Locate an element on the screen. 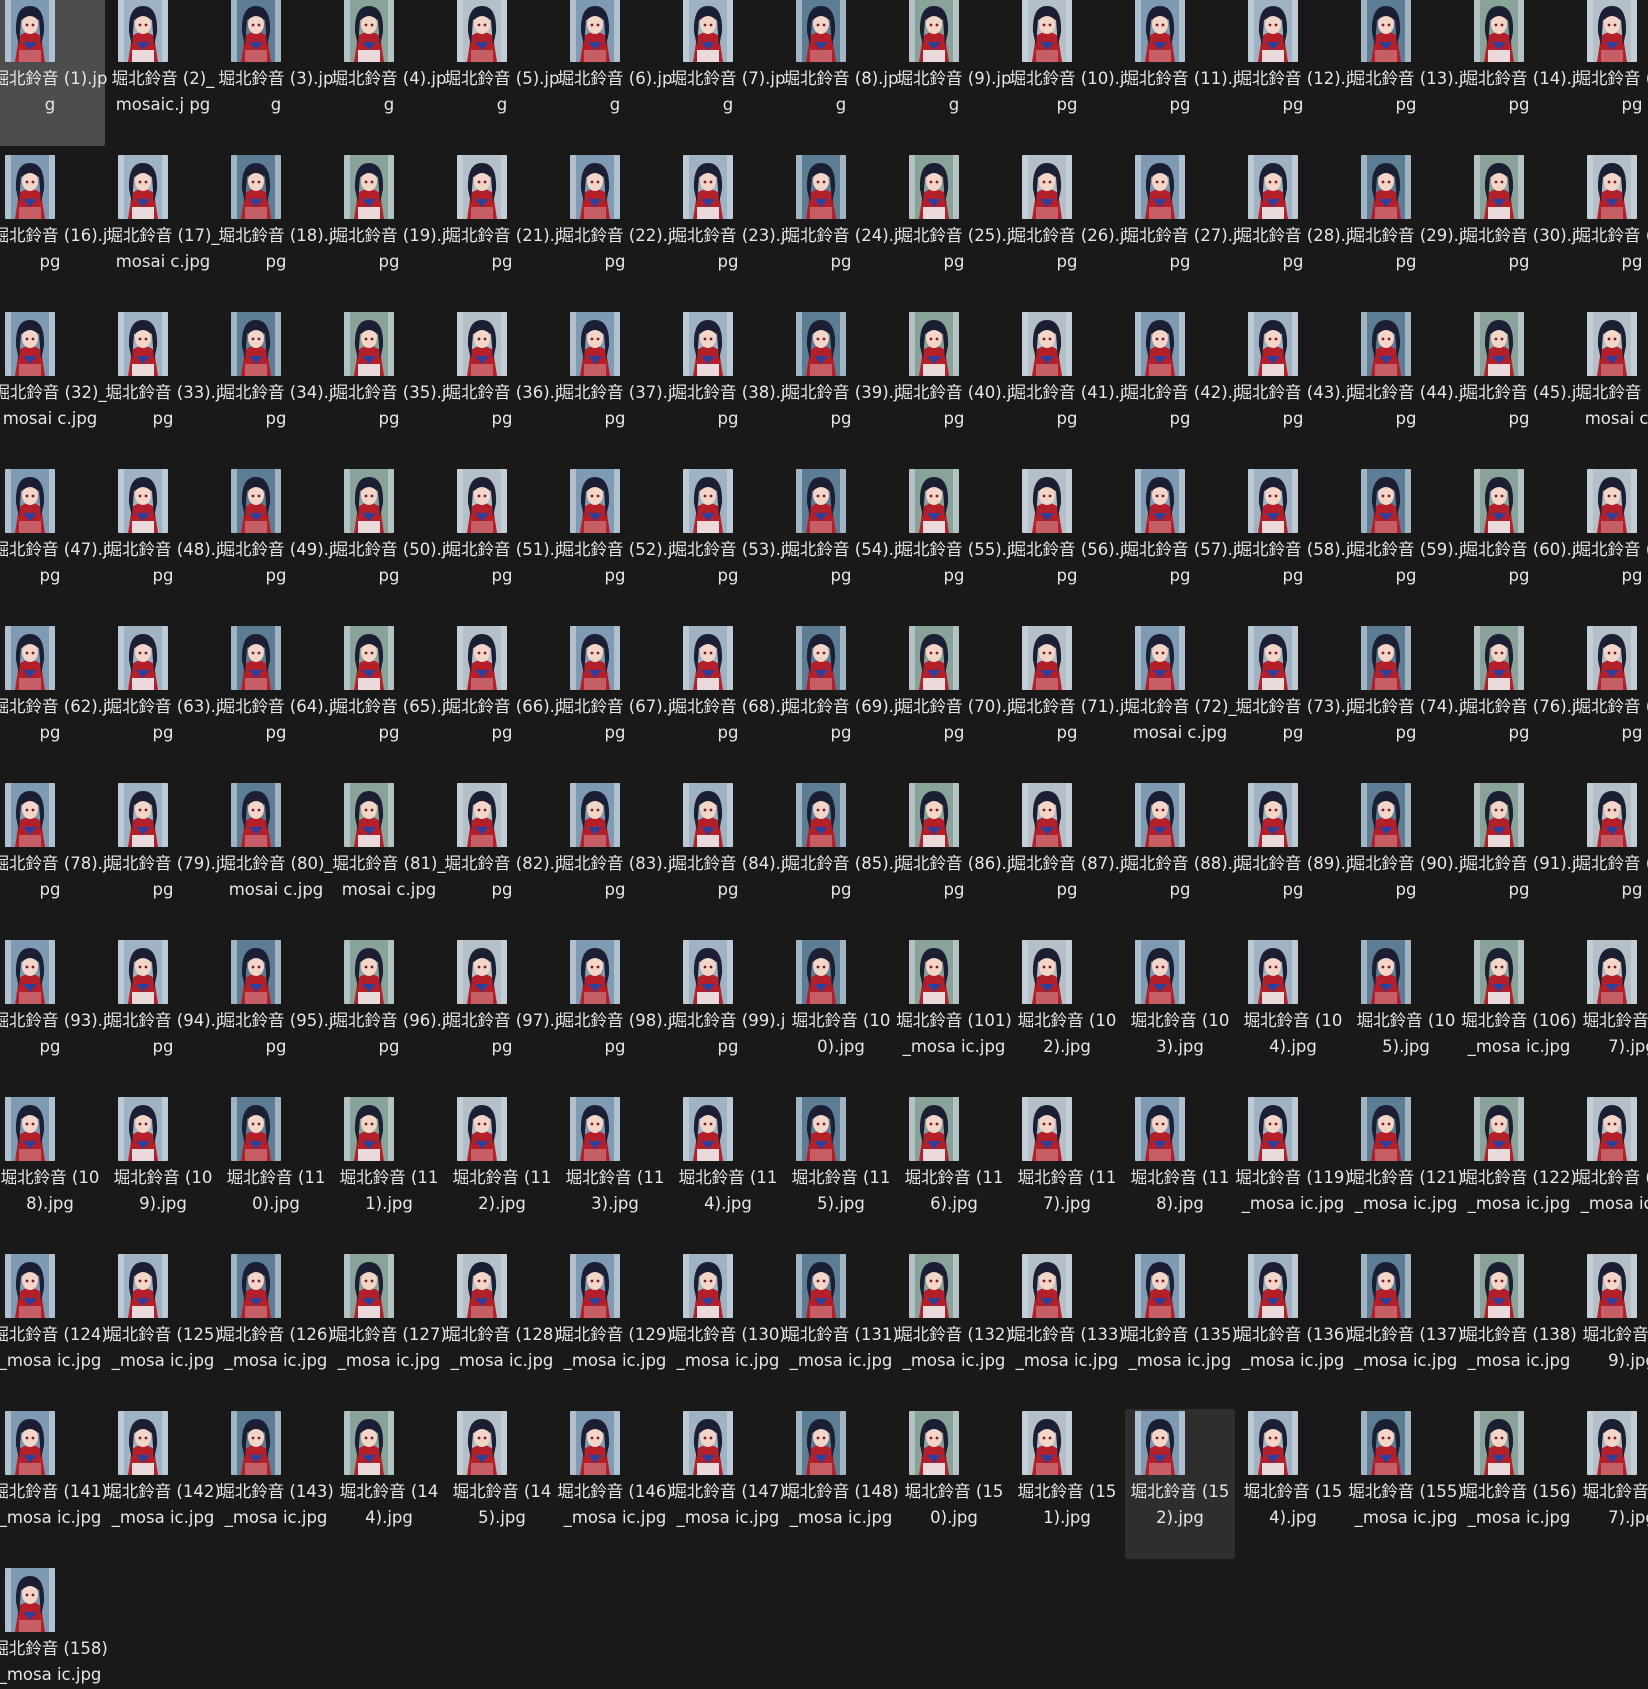 The height and width of the screenshot is (1689, 1648). file-item: 堀北鈴音 (122)_mosa ic.jpg is located at coordinates (1519, 1170).